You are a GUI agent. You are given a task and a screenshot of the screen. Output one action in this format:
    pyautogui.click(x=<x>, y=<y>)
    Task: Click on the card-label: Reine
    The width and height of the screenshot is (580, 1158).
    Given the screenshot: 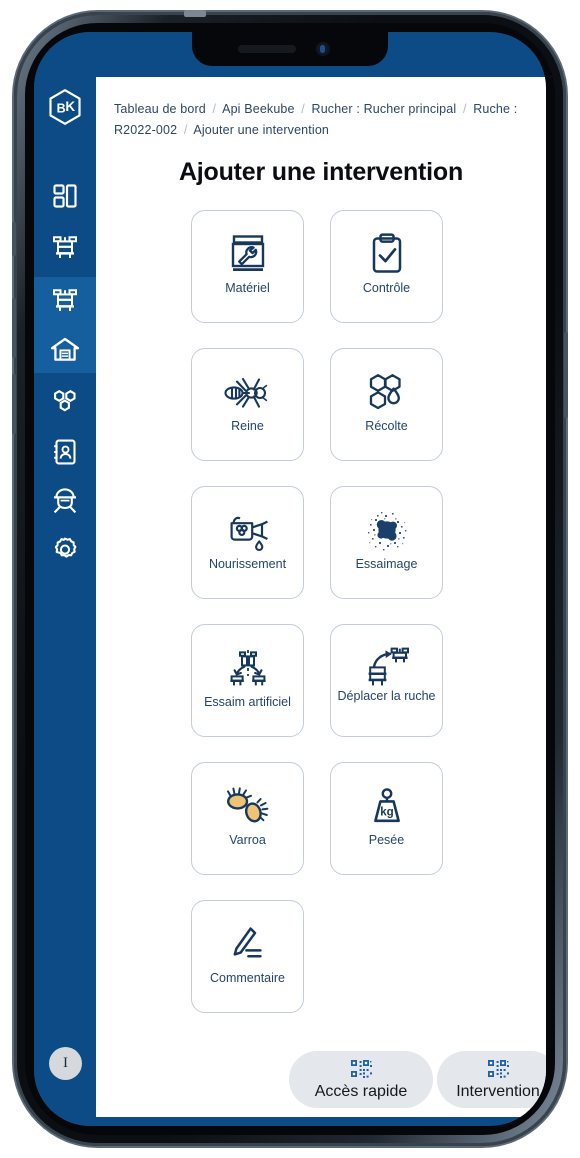 What is the action you would take?
    pyautogui.click(x=247, y=426)
    